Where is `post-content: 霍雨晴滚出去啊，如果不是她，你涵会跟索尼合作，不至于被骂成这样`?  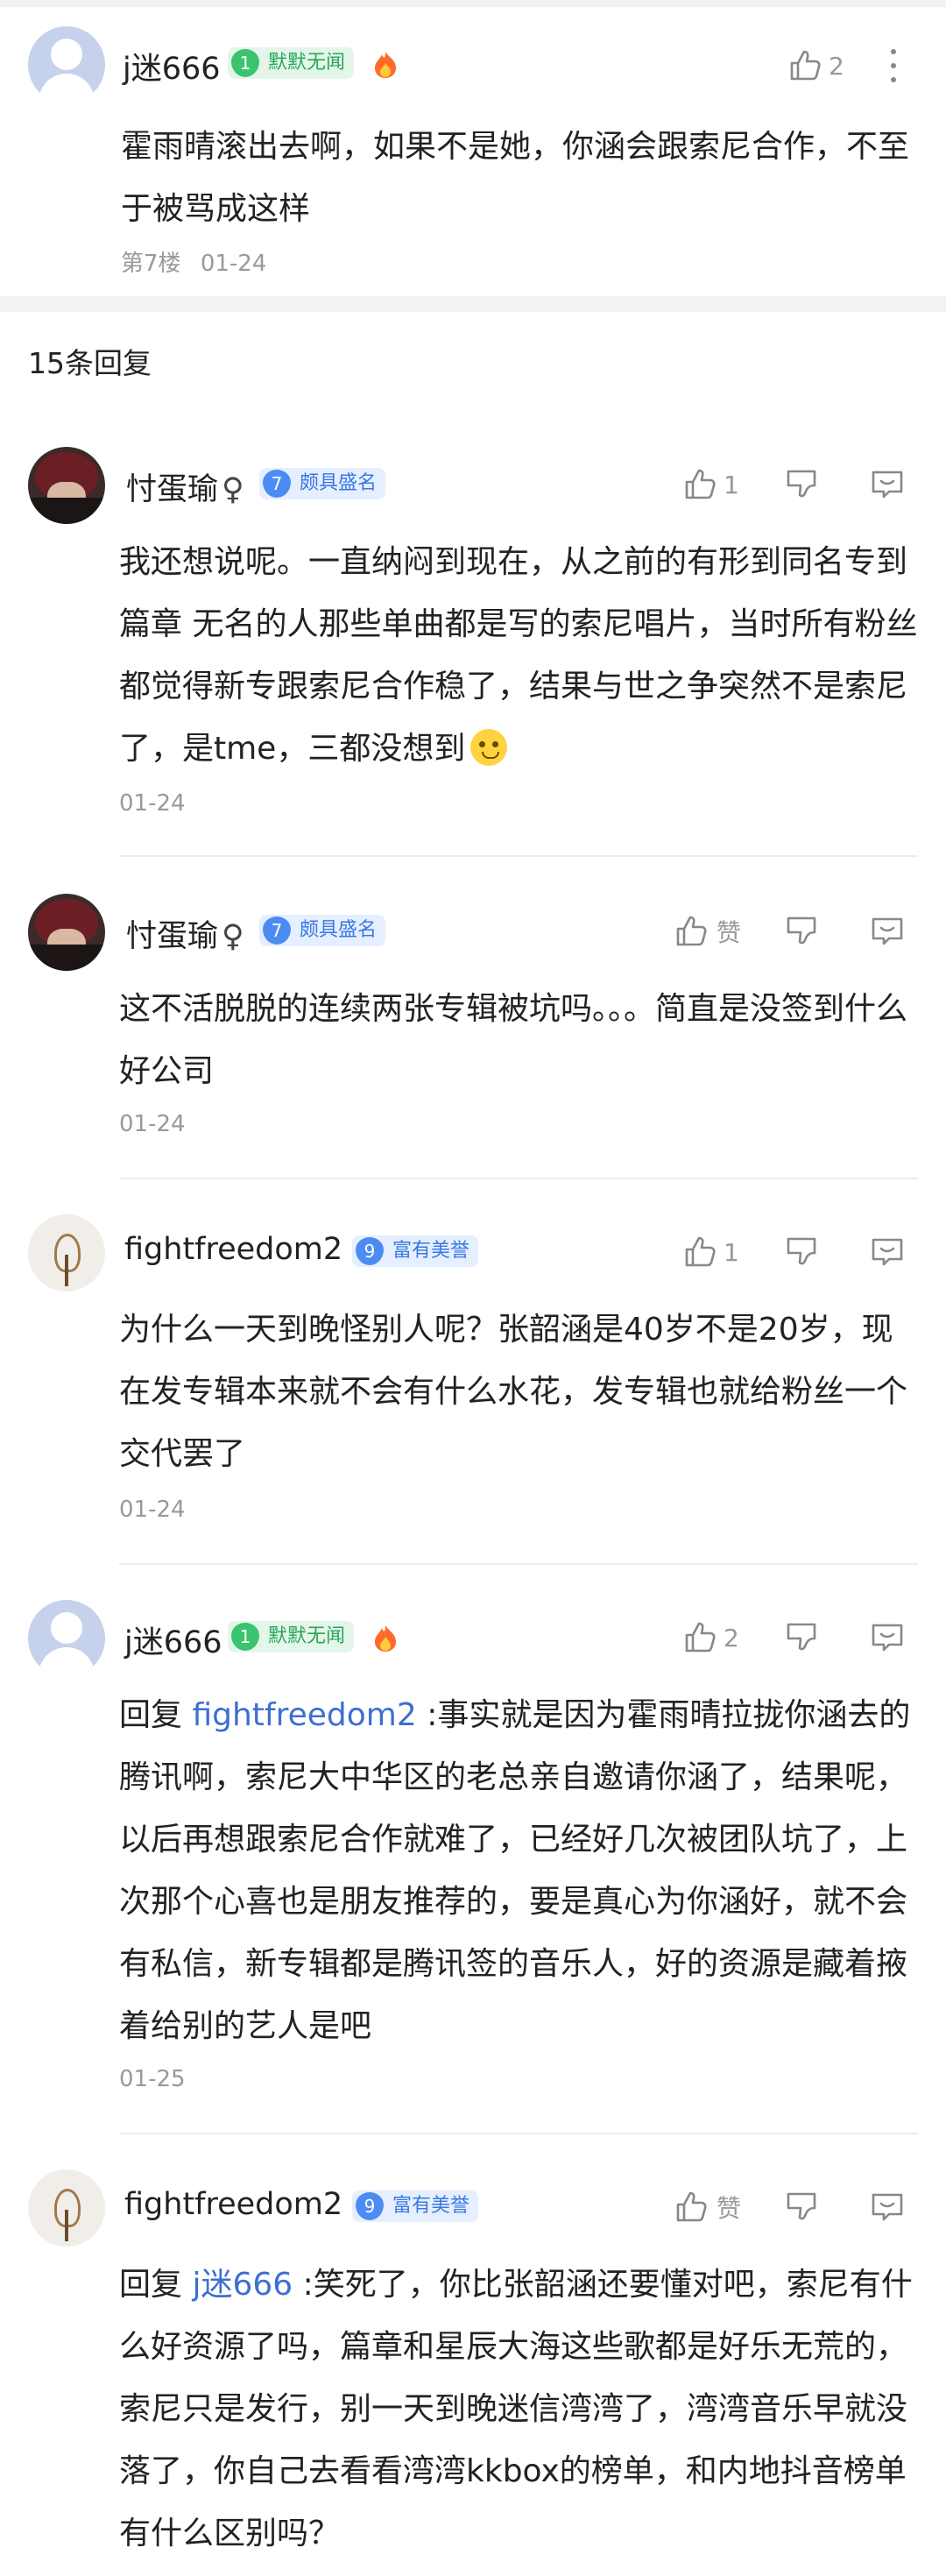
post-content: 霍雨晴滚出去啊，如果不是她，你涵会跟索尼合作，不至于被骂成这样 is located at coordinates (515, 178).